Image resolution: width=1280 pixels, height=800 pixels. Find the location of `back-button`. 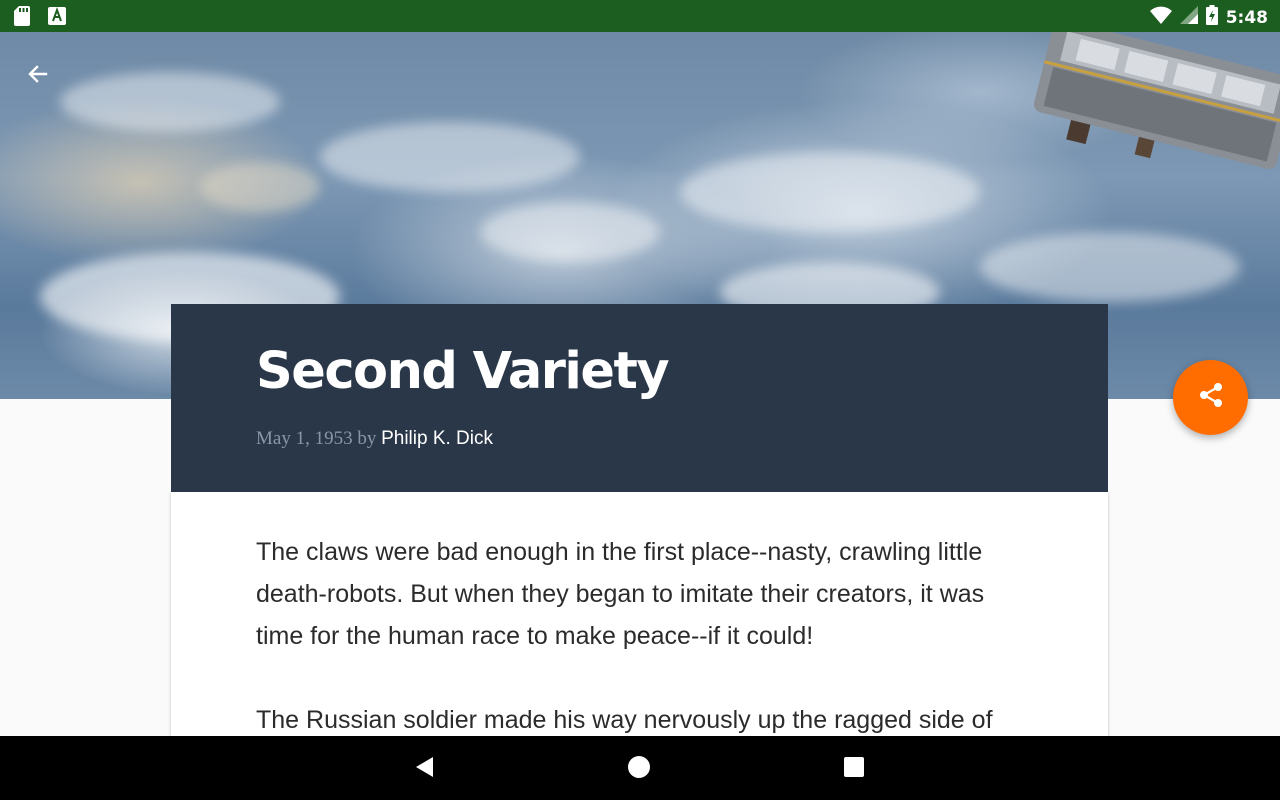

back-button is located at coordinates (38, 76).